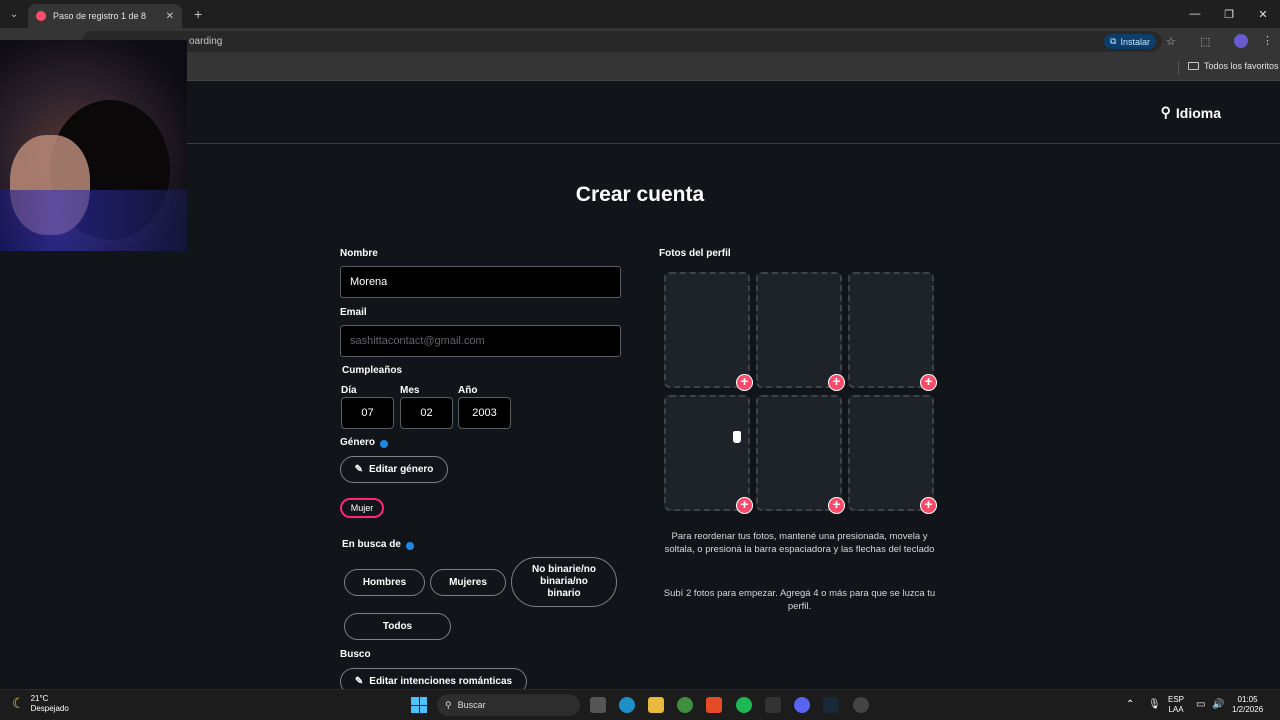 The height and width of the screenshot is (720, 1280). Describe the element at coordinates (100, 16) in the screenshot. I see `tab-title: Paso de registro 1 de 8` at that location.